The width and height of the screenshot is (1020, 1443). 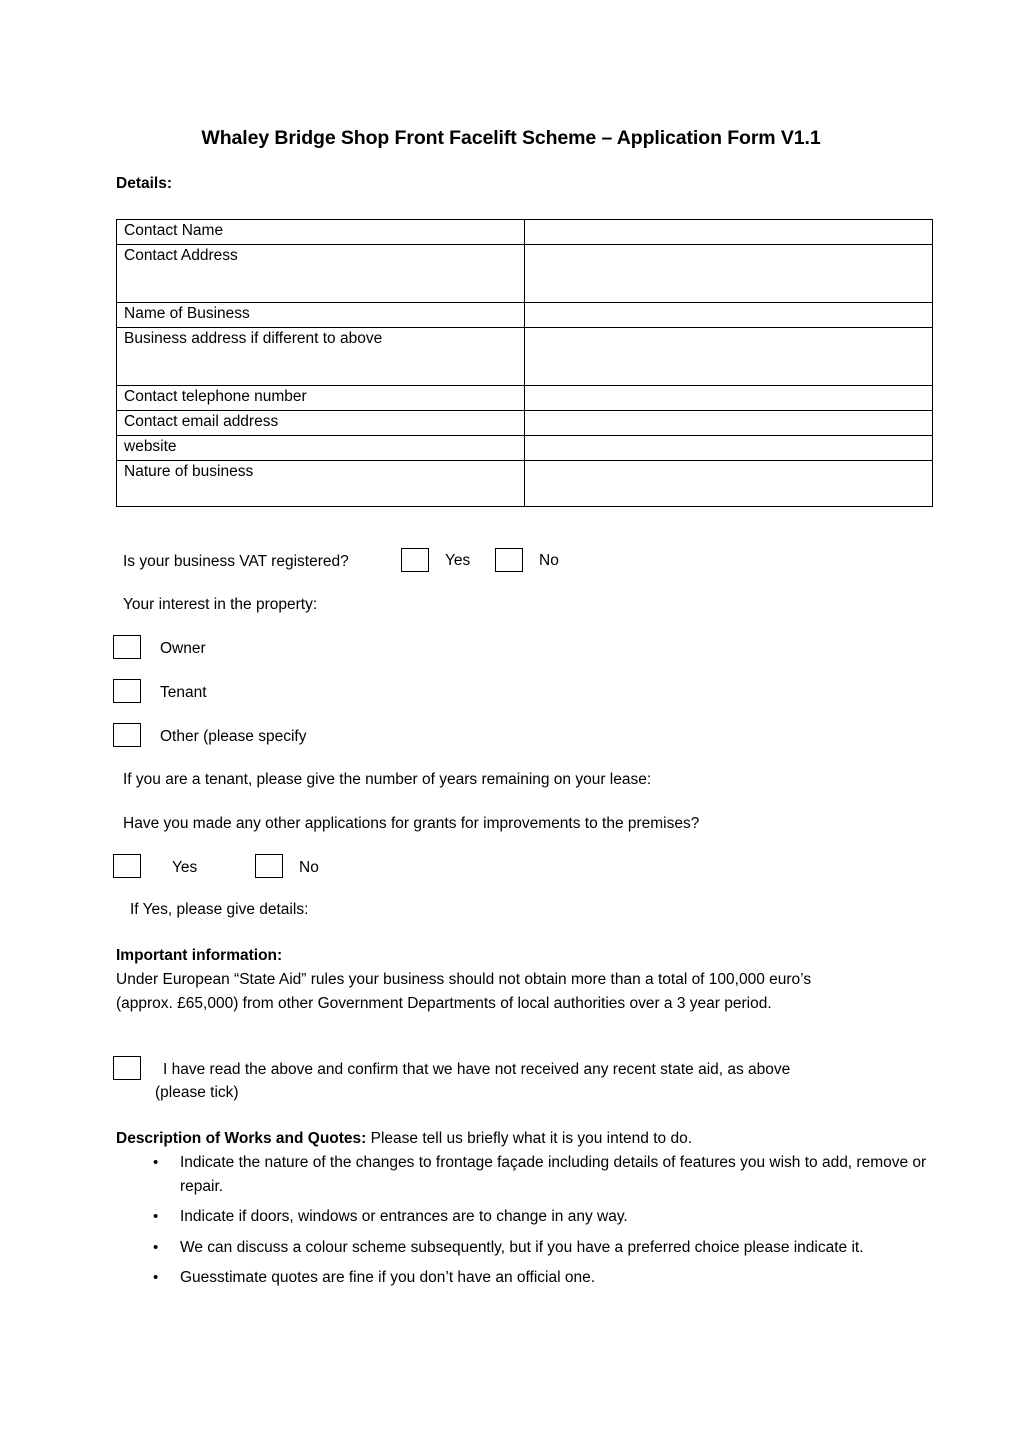 I want to click on row-value-nature-of-business, so click(x=728, y=483).